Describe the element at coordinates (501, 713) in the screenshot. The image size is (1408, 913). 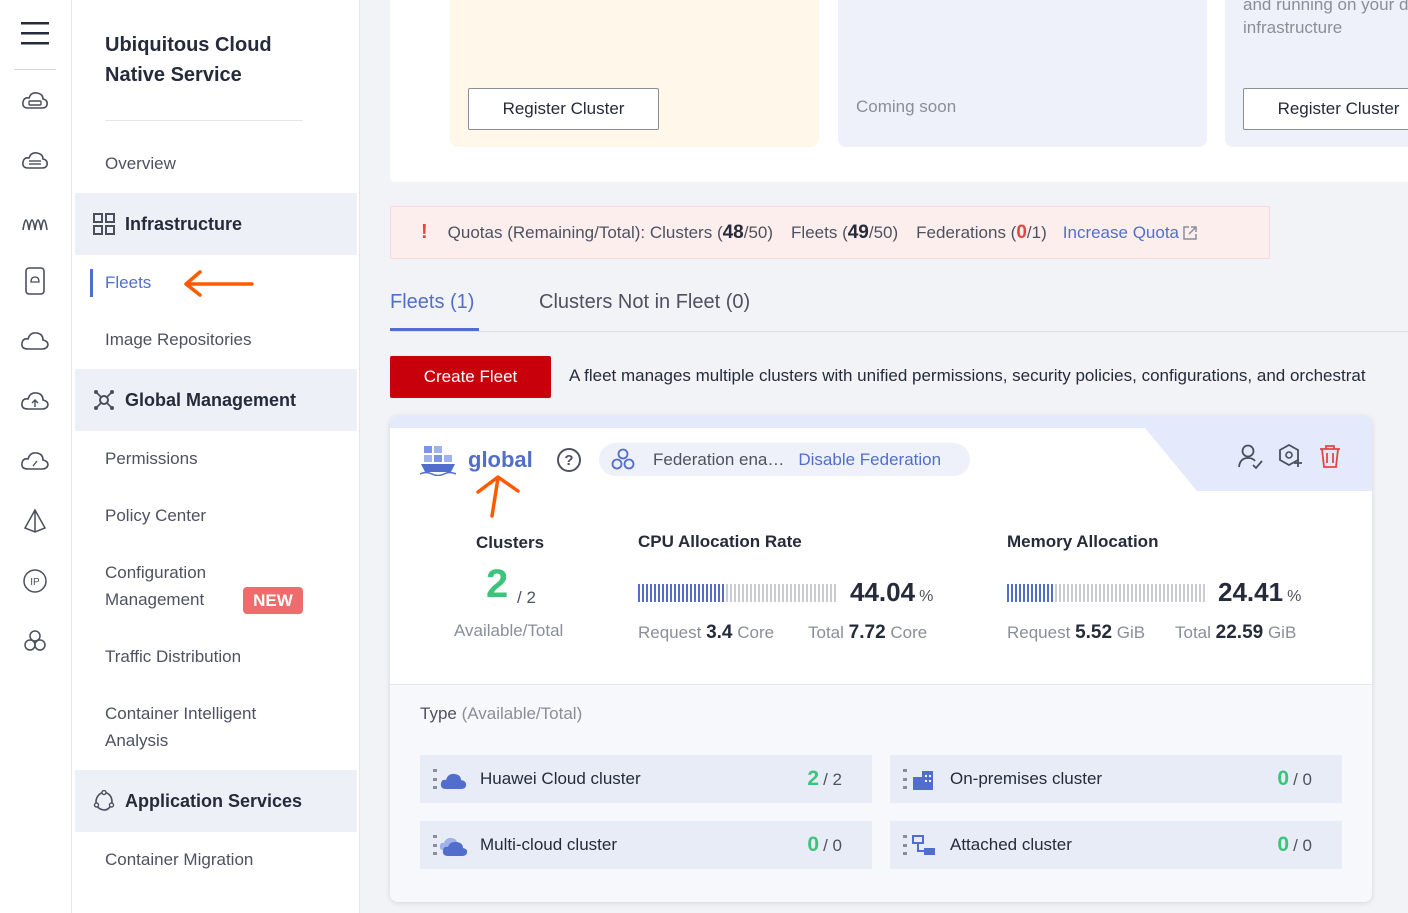
I see `type-label: Type (Available/Total)` at that location.